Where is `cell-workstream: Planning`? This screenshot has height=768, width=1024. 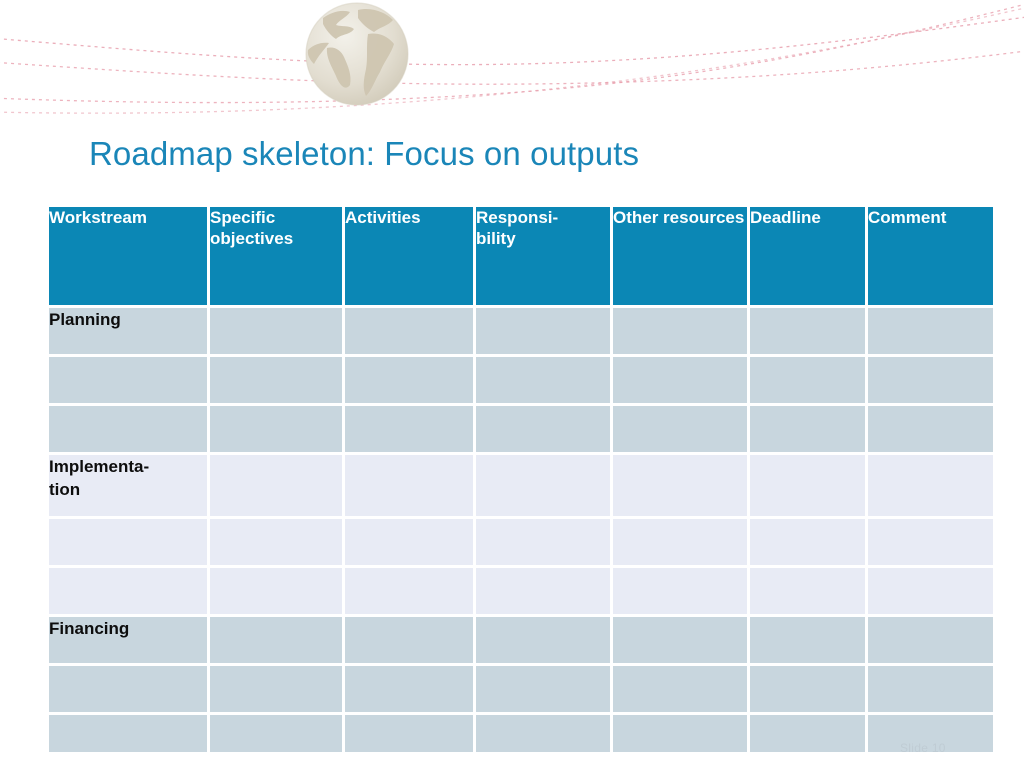 cell-workstream: Planning is located at coordinates (129, 332).